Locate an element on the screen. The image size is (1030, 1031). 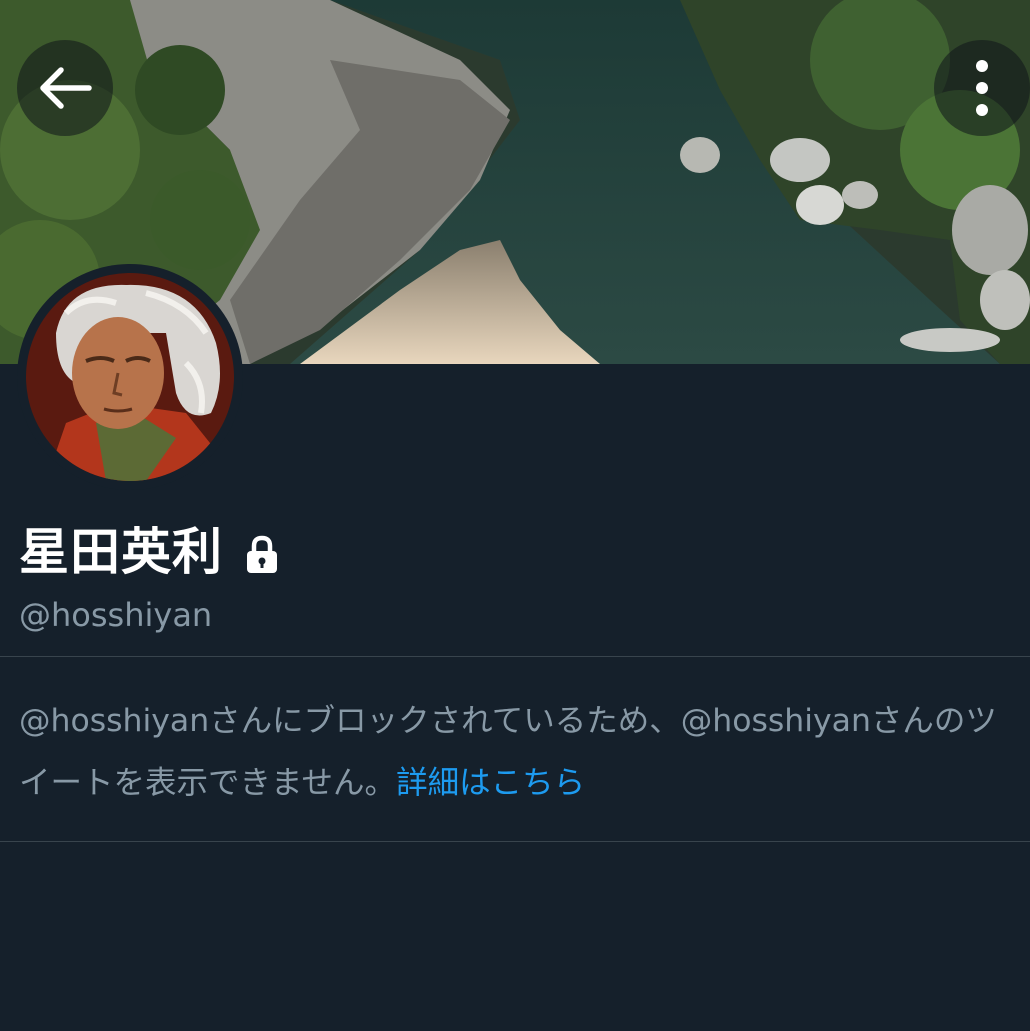
more-vertical-icon is located at coordinates (982, 88).